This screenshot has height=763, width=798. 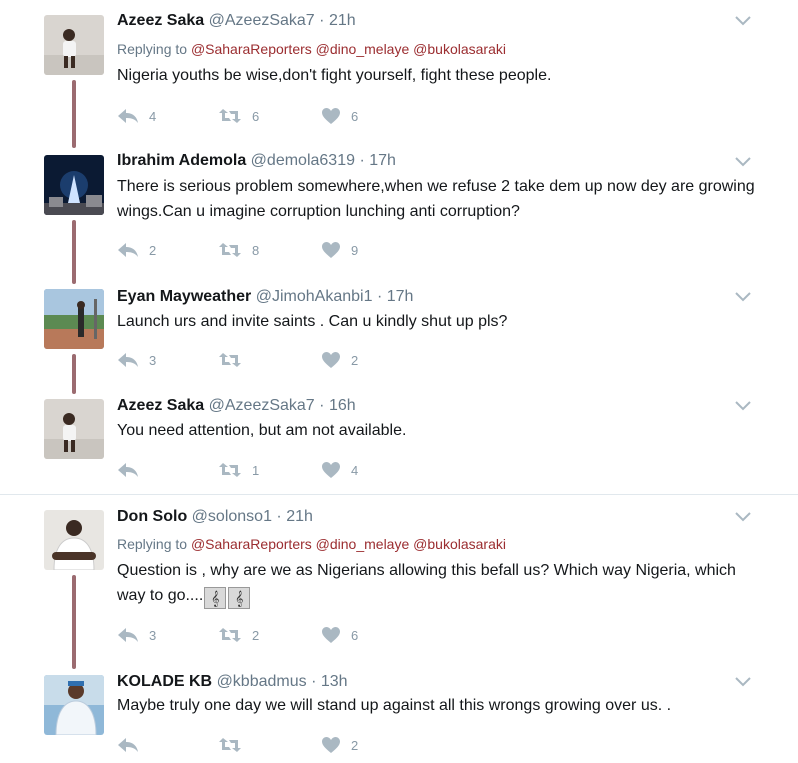 I want to click on musical-score-emoji: 𝄞, so click(x=239, y=598).